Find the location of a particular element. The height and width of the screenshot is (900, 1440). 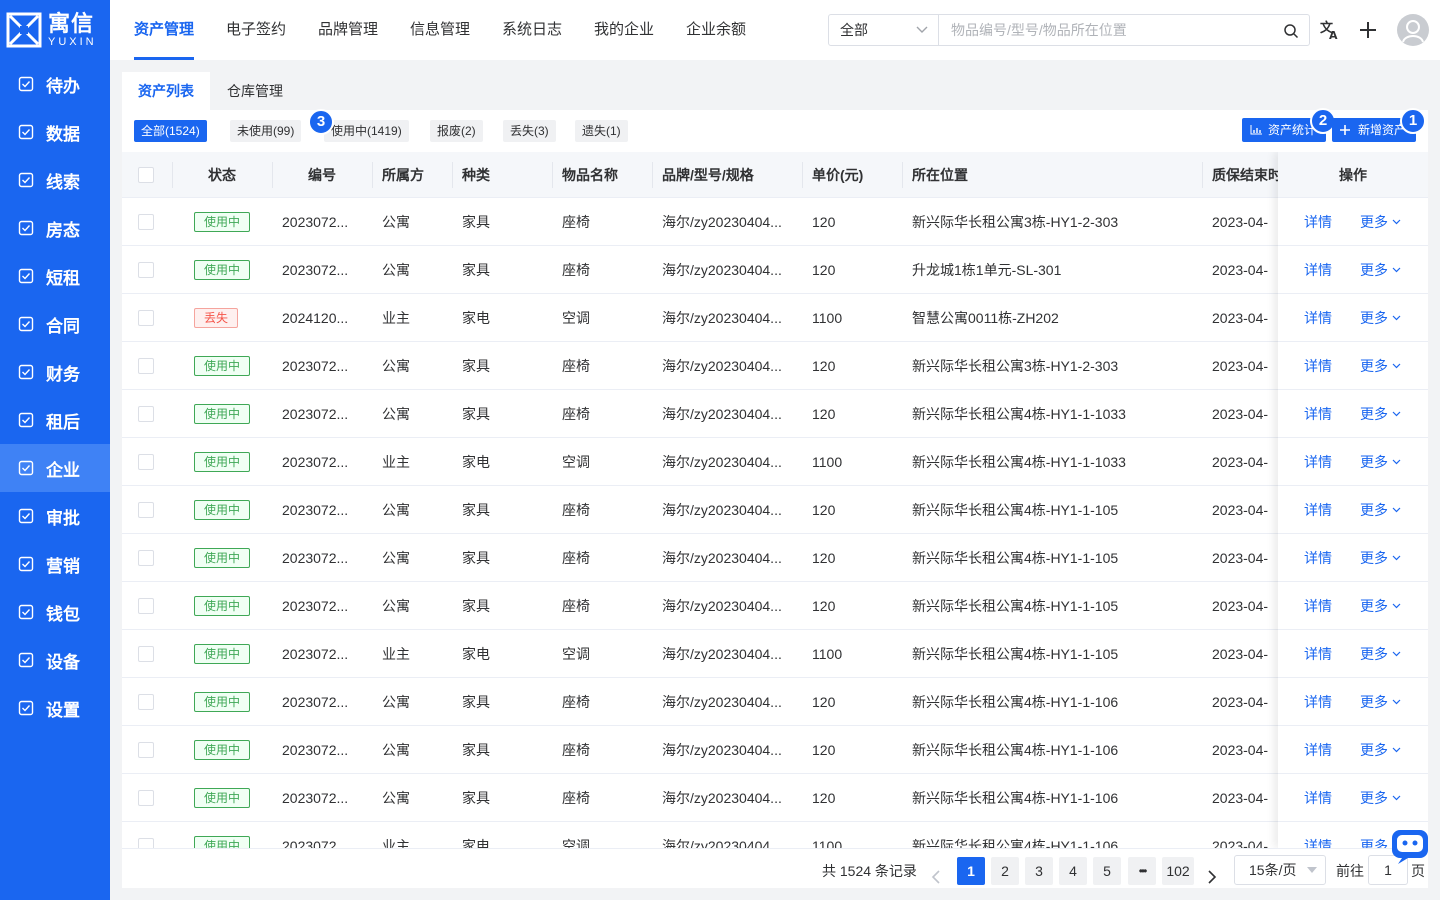

page-ellipsis: ••• is located at coordinates (1142, 871).